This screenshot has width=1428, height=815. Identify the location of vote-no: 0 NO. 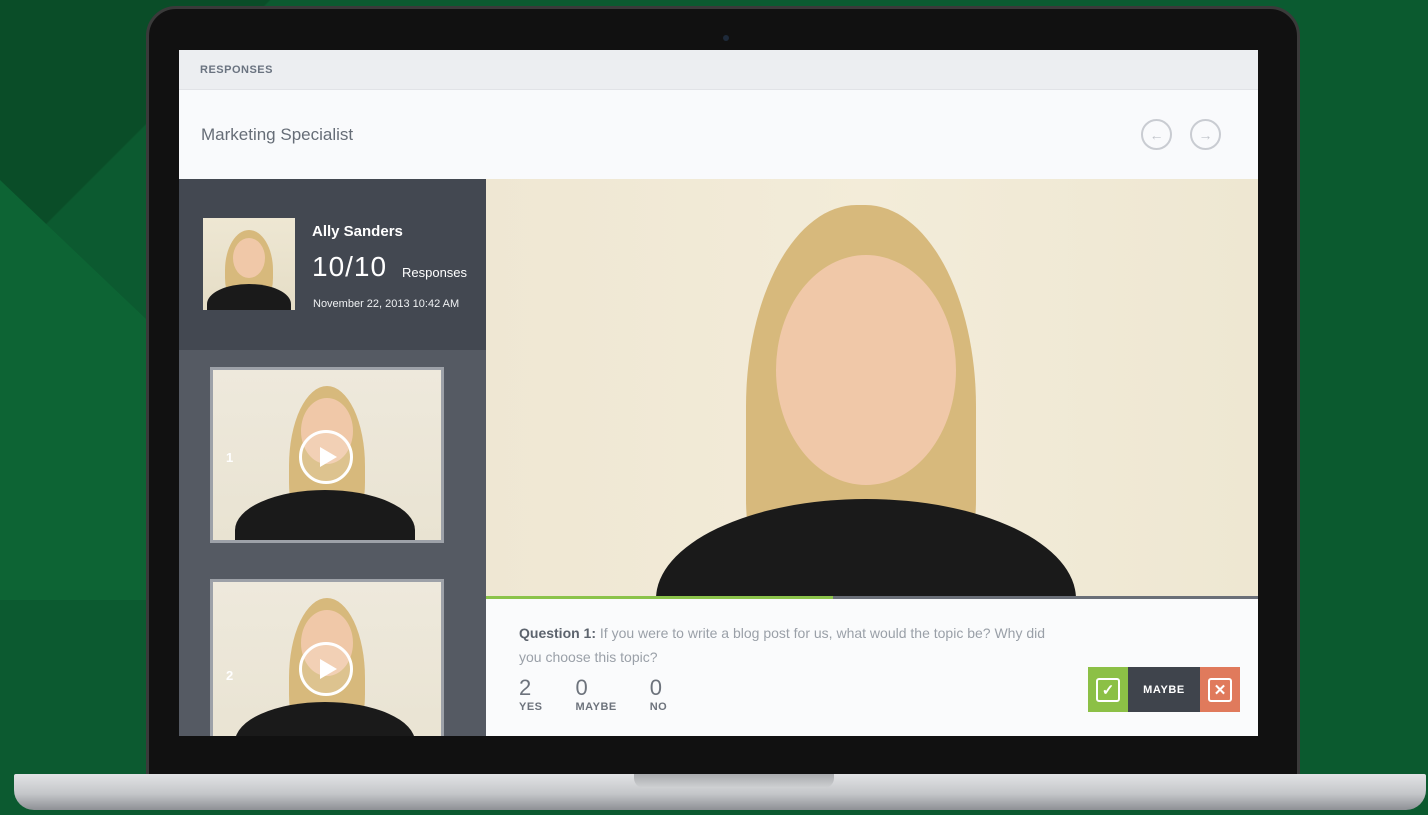
(659, 694).